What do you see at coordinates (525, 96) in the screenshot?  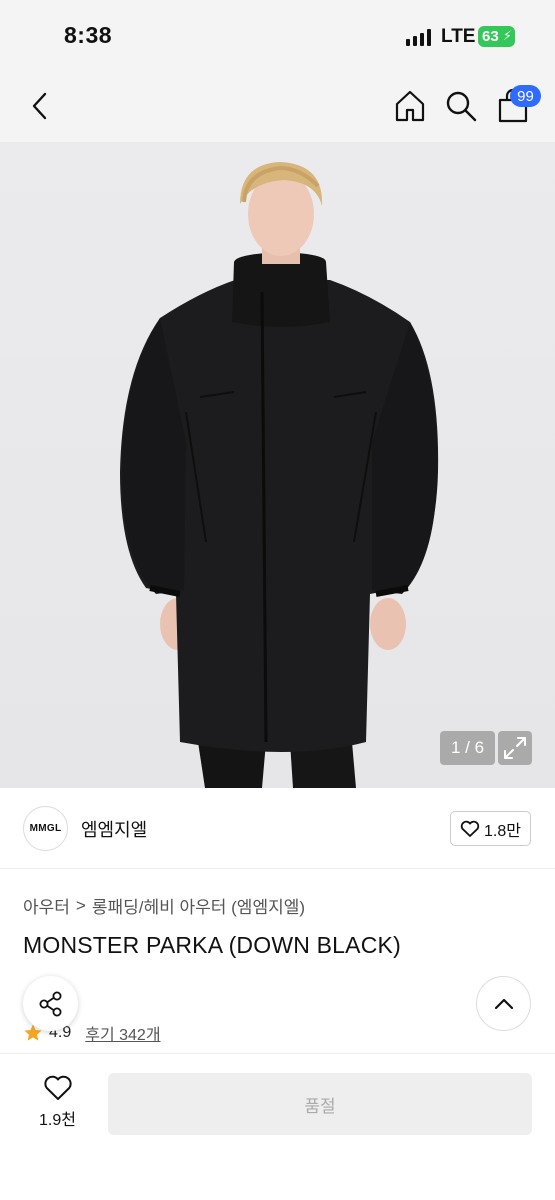 I see `cart-count-badge: 99` at bounding box center [525, 96].